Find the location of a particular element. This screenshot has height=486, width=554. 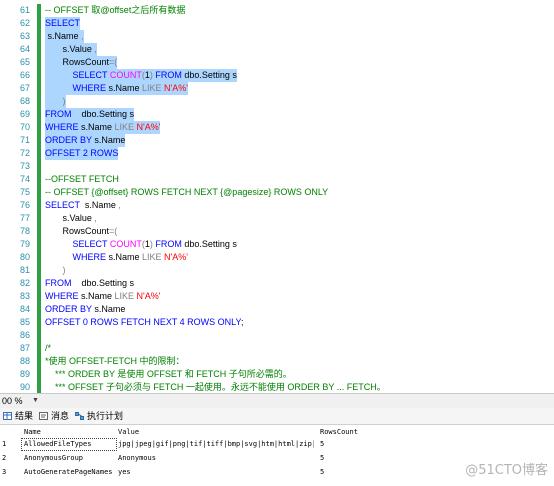

tab-execution-plan: 执行计划 is located at coordinates (98, 416).